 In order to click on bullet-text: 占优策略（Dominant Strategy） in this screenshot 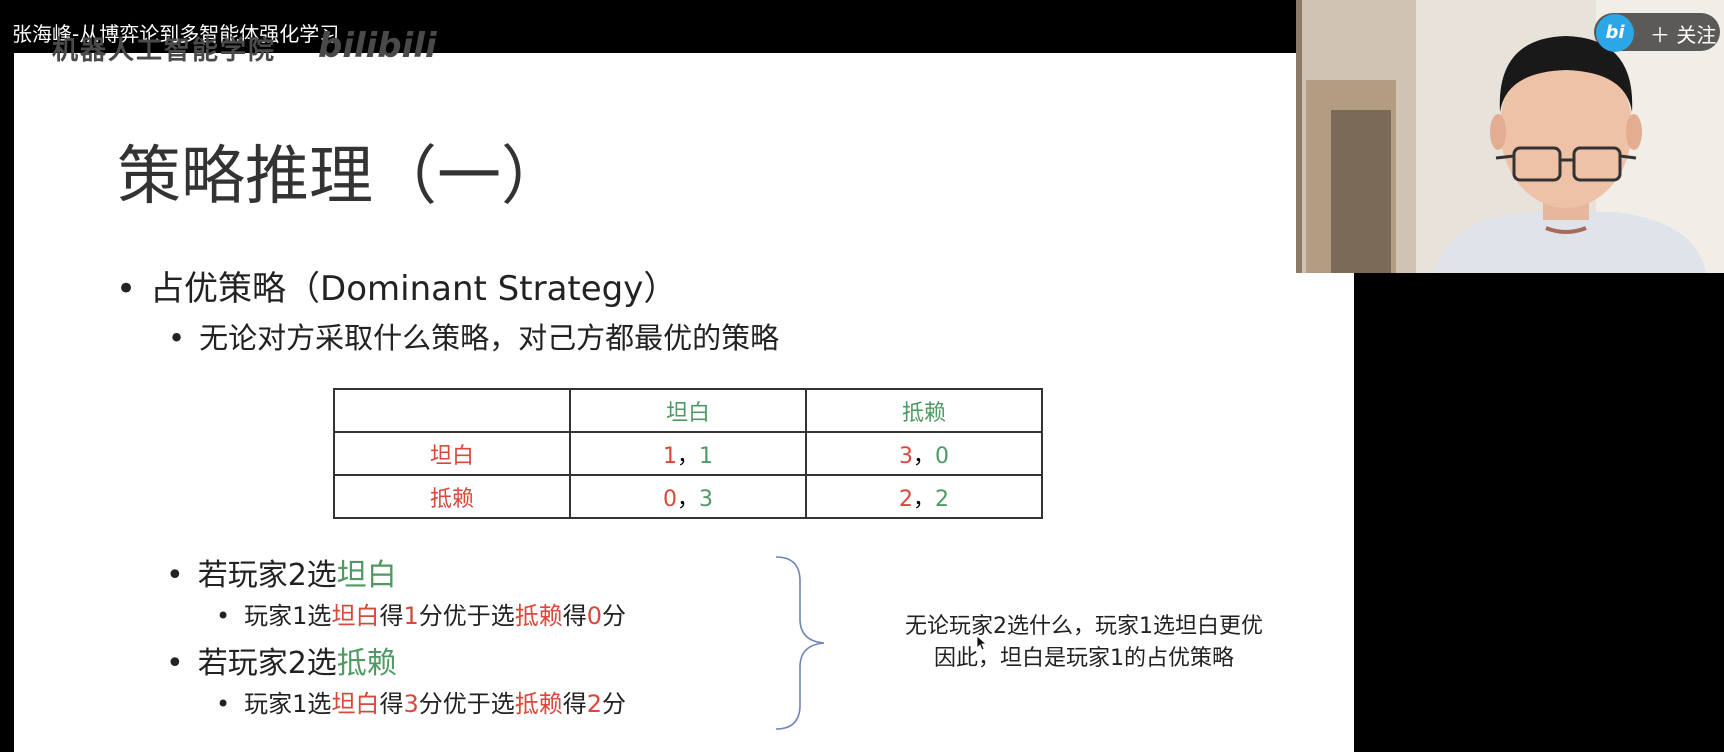, I will do `click(414, 289)`.